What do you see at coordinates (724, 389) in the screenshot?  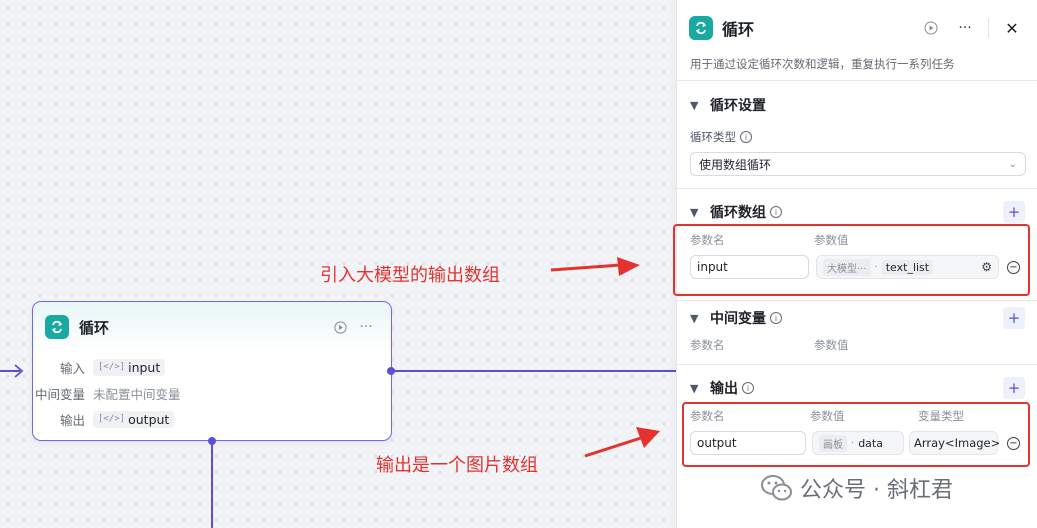 I see `section-output-title: 输出` at bounding box center [724, 389].